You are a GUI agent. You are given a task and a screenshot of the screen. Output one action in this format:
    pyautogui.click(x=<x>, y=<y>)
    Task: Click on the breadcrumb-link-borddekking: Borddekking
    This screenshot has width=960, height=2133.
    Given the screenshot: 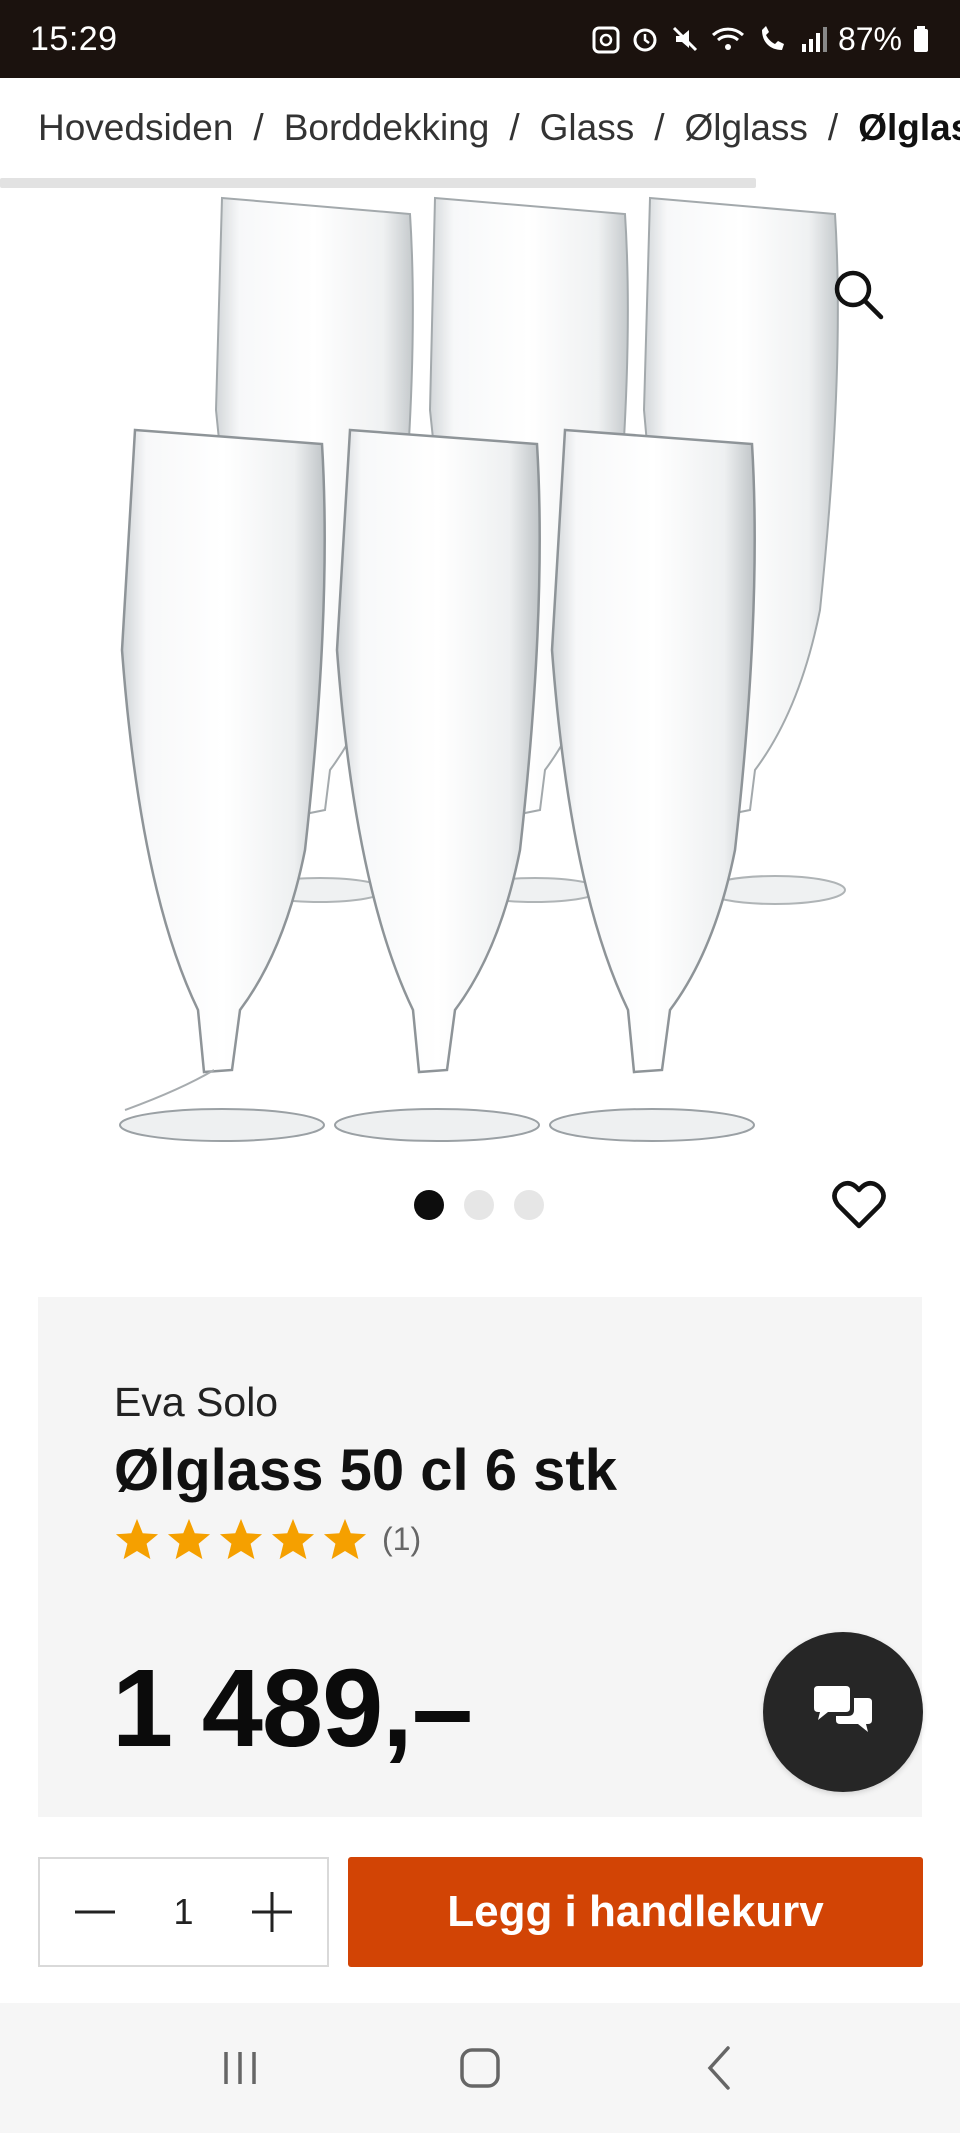 What is the action you would take?
    pyautogui.click(x=387, y=128)
    